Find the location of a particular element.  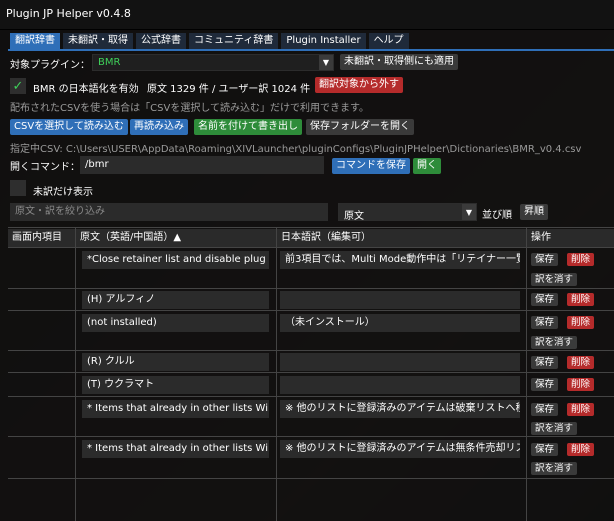

row-2-delete-button: 削除 is located at coordinates (581, 299).